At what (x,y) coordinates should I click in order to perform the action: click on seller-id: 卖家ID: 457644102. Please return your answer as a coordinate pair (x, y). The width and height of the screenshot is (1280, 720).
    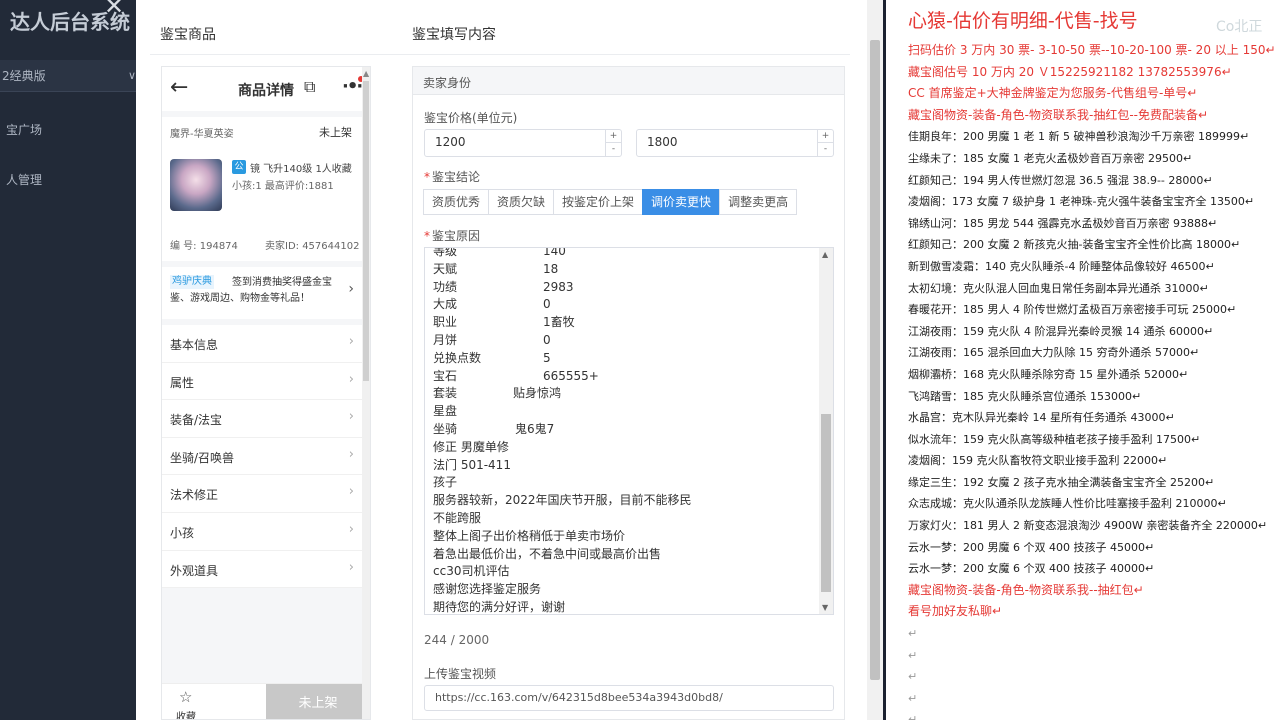
    Looking at the image, I should click on (312, 246).